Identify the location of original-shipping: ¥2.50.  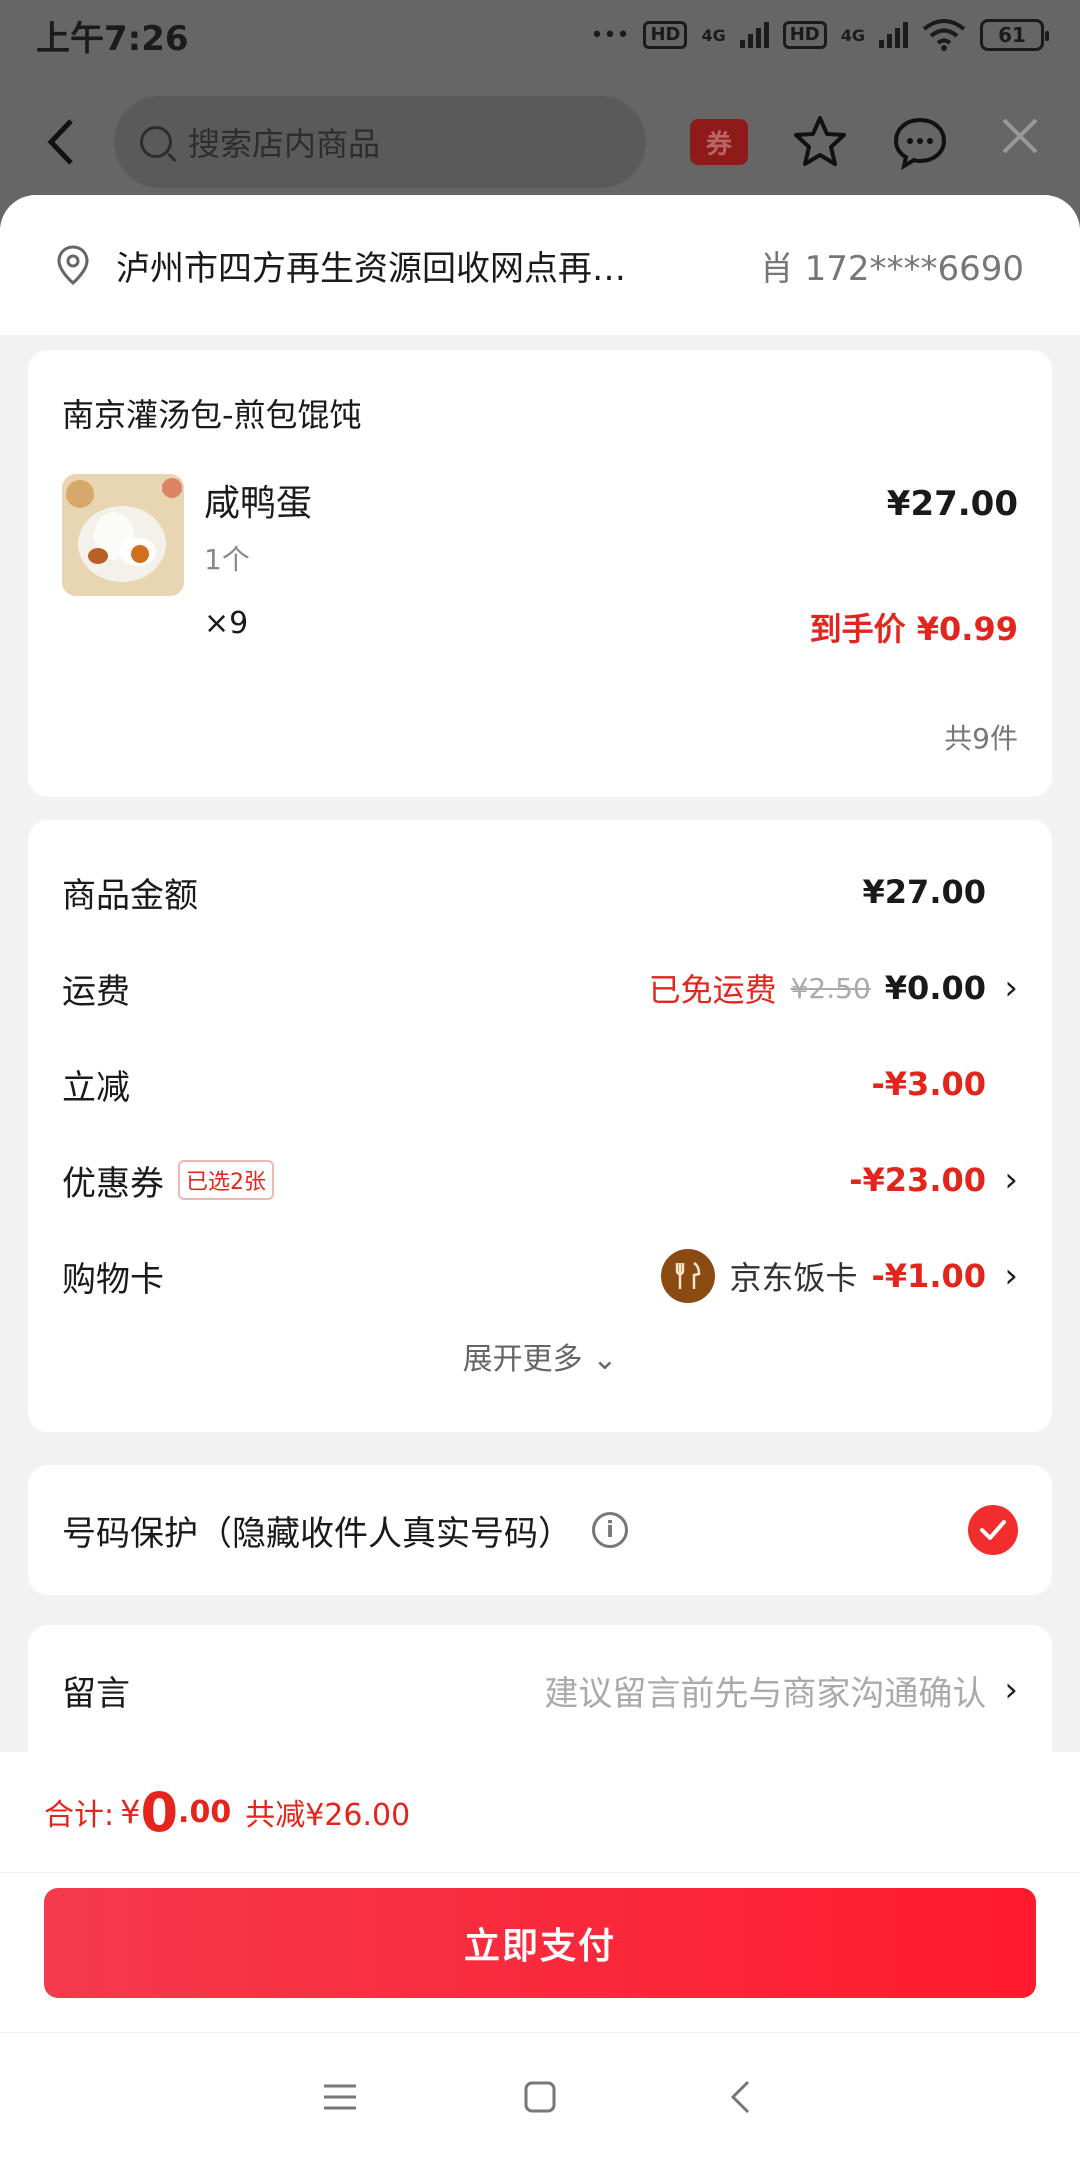
(830, 988).